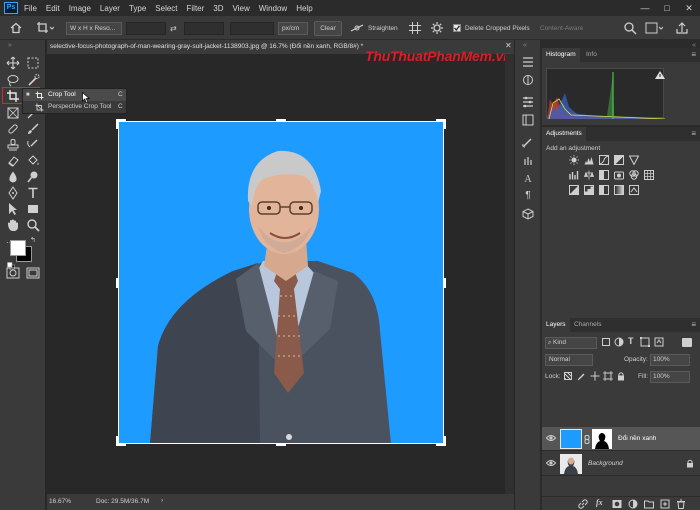 The image size is (700, 510). What do you see at coordinates (599, 502) in the screenshot?
I see `add-style-button: fx` at bounding box center [599, 502].